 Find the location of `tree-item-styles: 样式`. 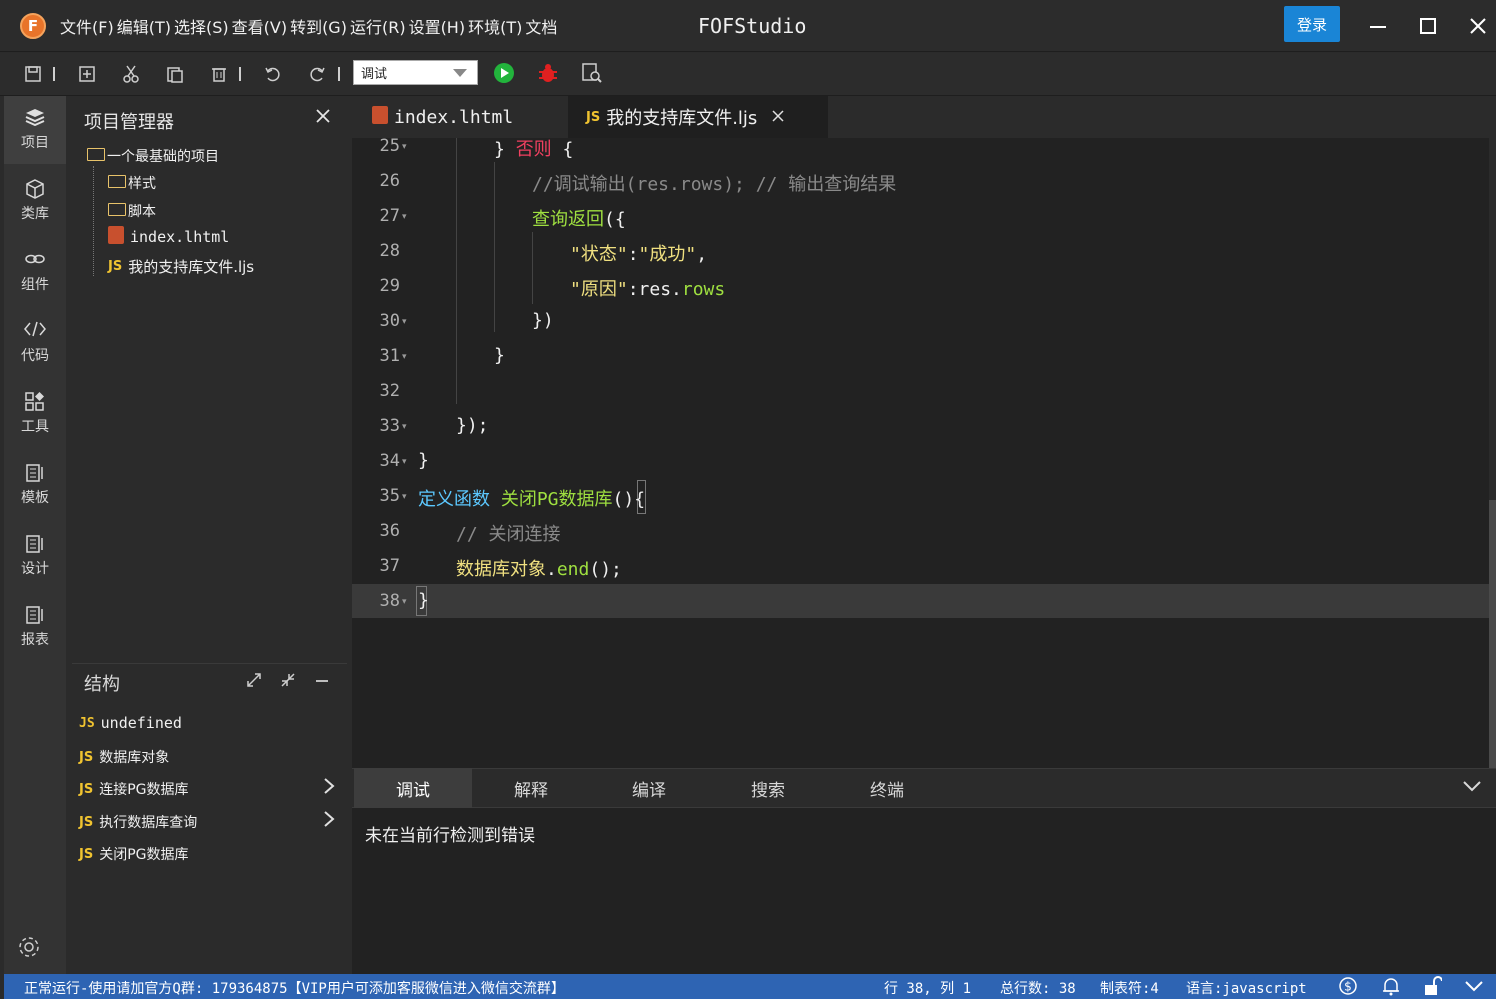

tree-item-styles: 样式 is located at coordinates (132, 183).